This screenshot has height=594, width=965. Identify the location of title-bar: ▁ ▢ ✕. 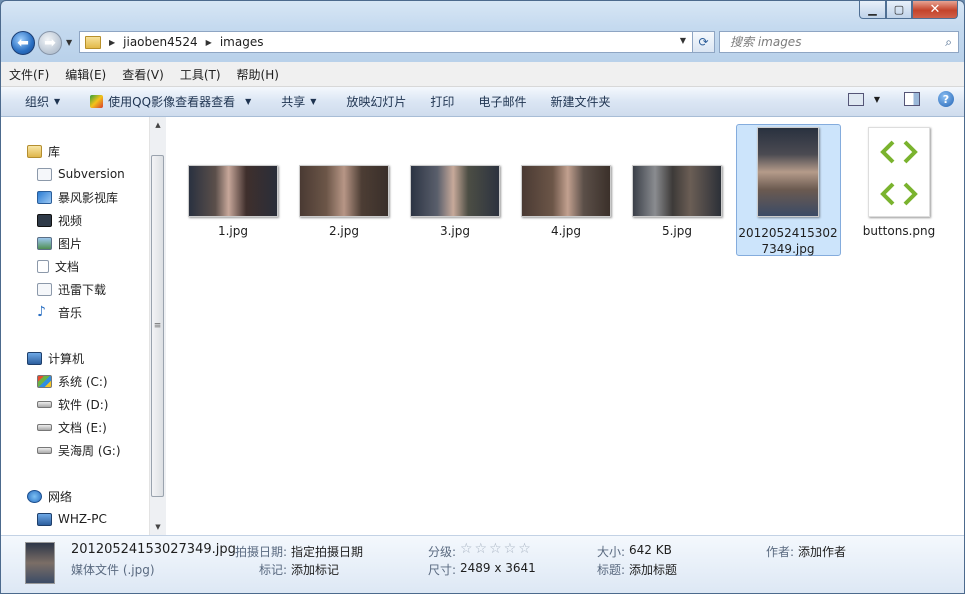
(482, 13).